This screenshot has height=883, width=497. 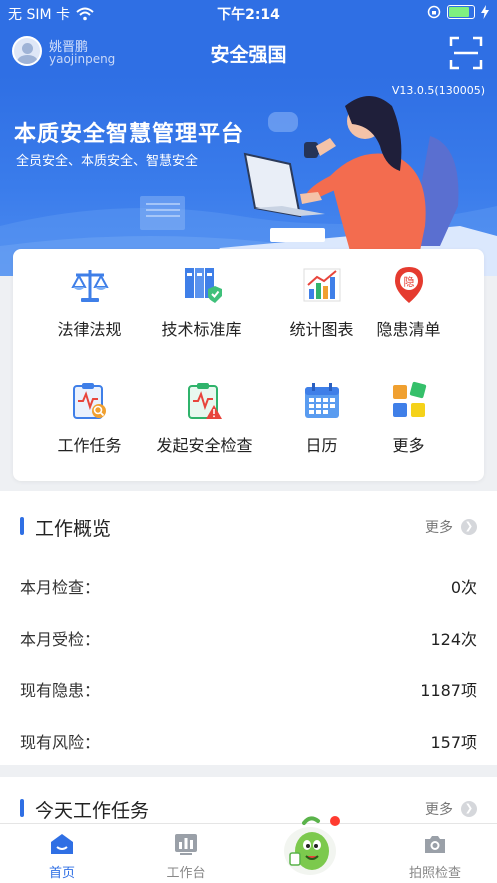 I want to click on more-tiles-icon, so click(x=410, y=399).